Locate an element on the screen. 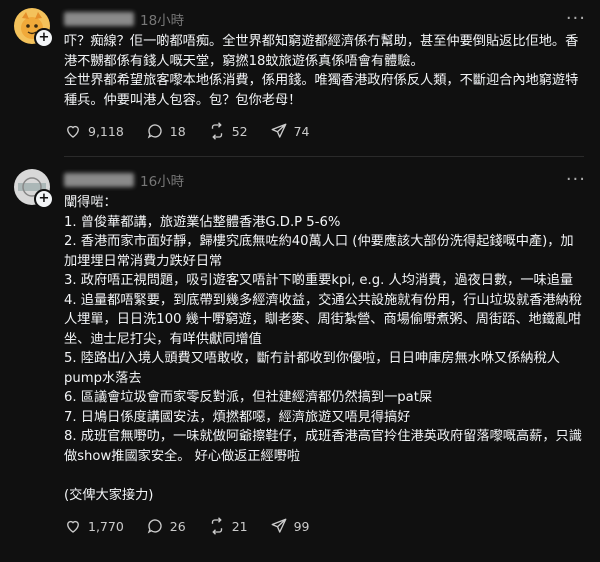 This screenshot has width=600, height=562. share-button: 99 is located at coordinates (290, 526).